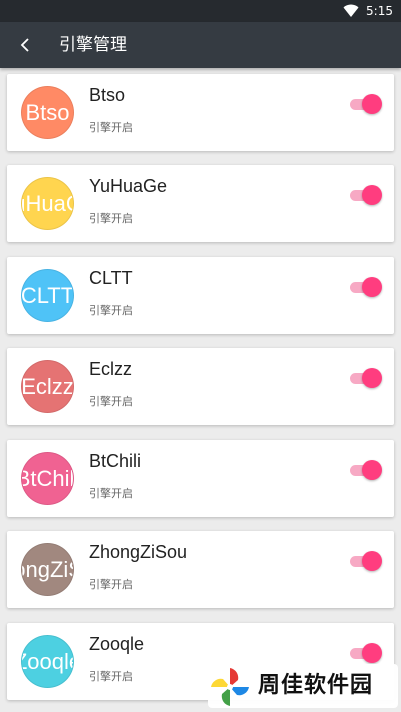  What do you see at coordinates (200, 569) in the screenshot?
I see `engine-card-zhongzisou: ZhongZiSou ZhongZiSou 引擎开启` at bounding box center [200, 569].